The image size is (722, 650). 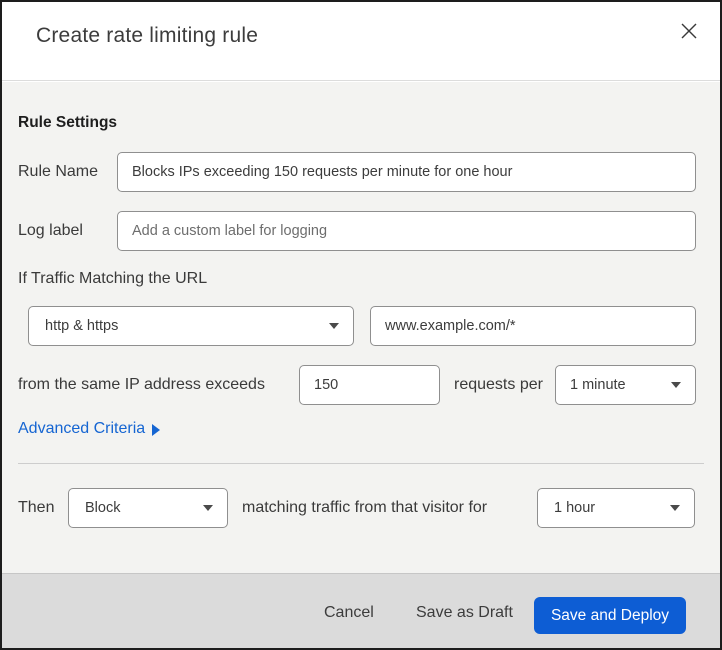 I want to click on close-icon, so click(x=689, y=31).